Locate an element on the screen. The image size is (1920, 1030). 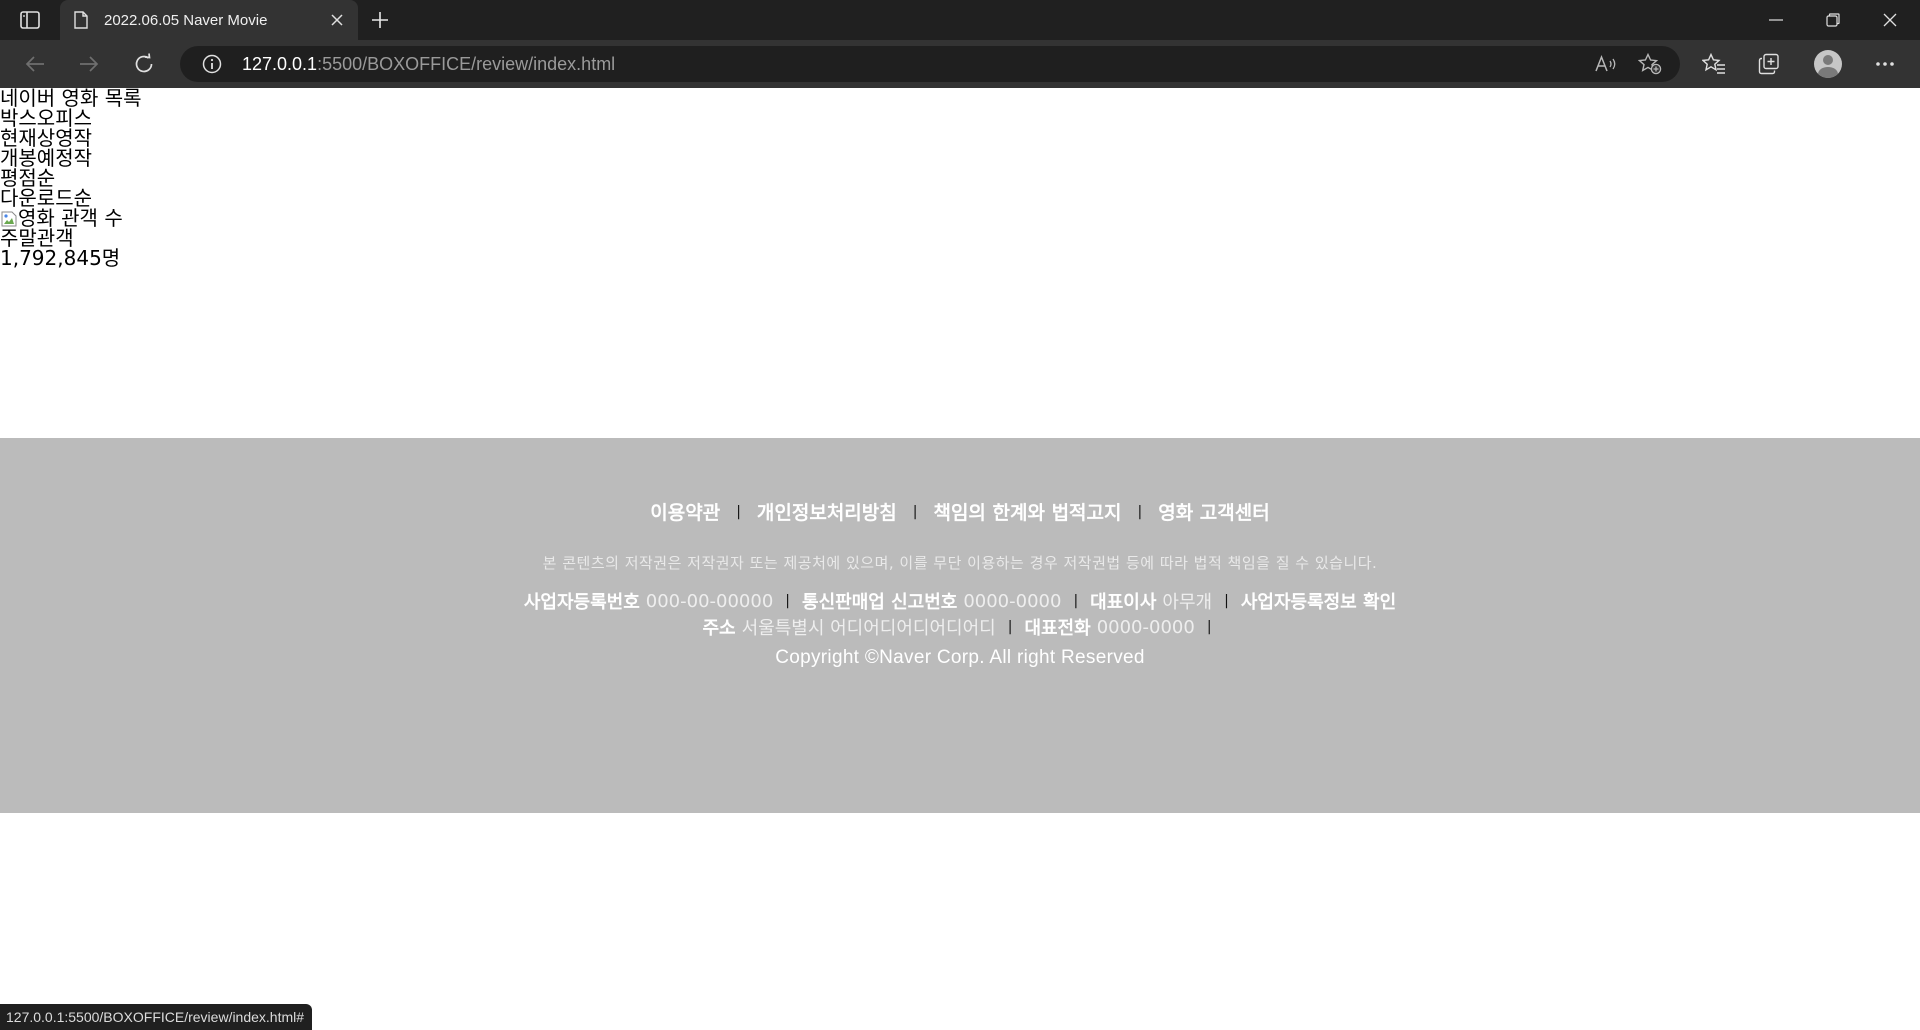
minimize-icon is located at coordinates (1776, 20).